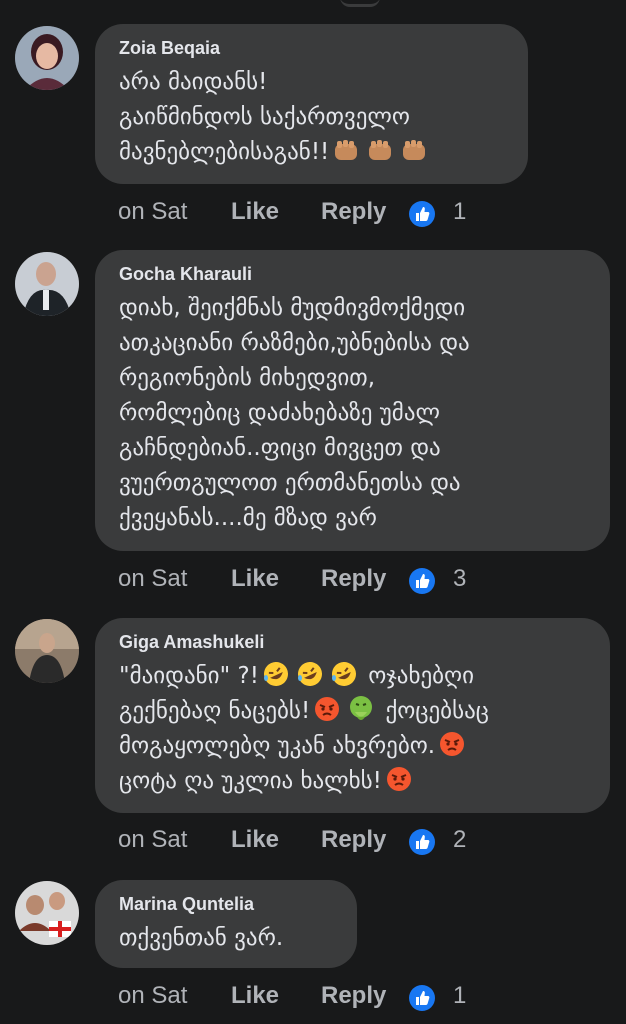  Describe the element at coordinates (353, 274) in the screenshot. I see `comment-author: Gocha Kharauli` at that location.